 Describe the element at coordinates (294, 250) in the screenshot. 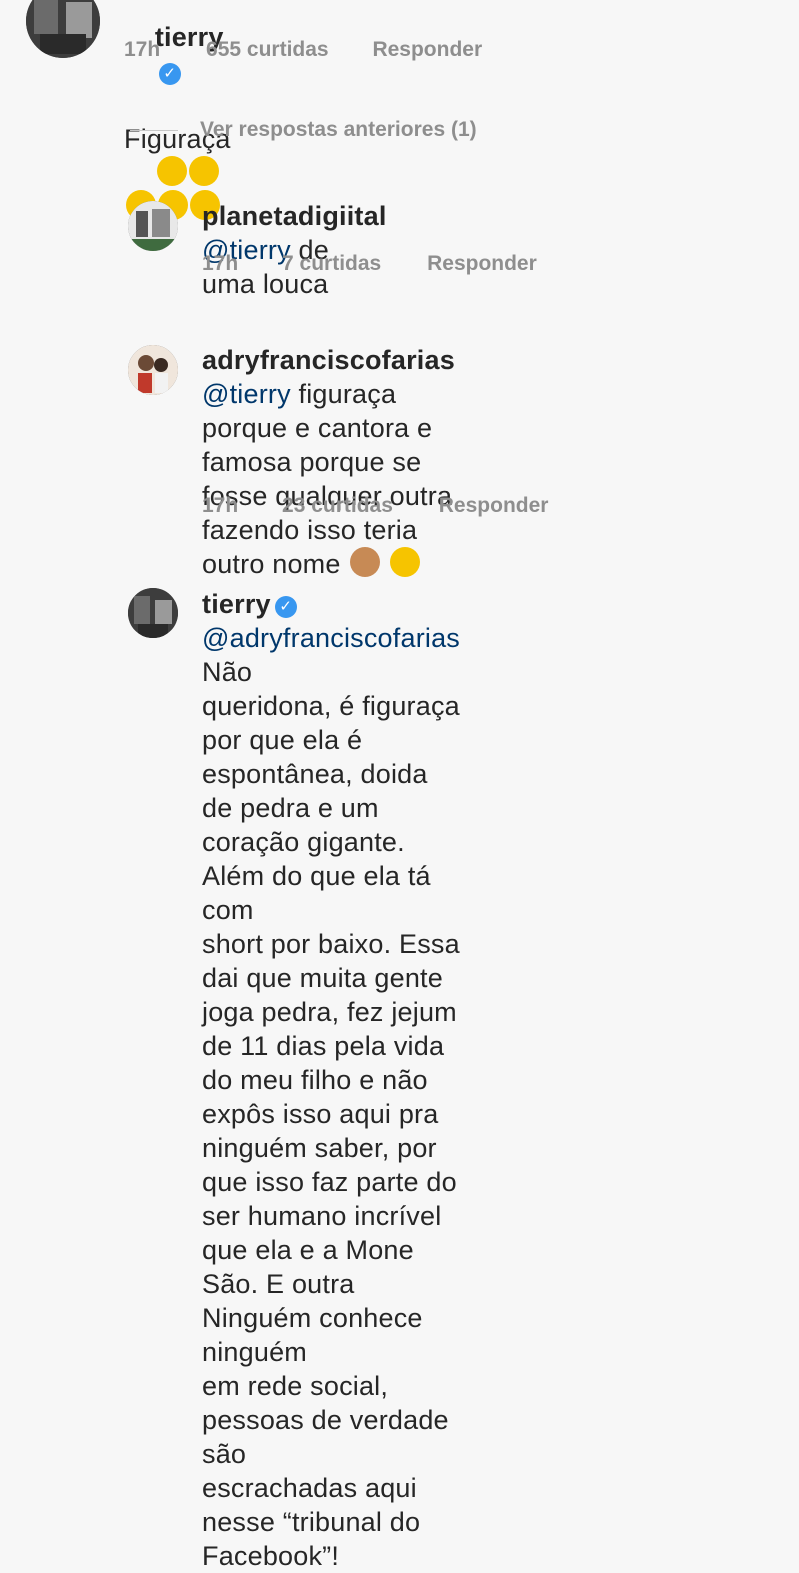

I see `comment-text: planetadigiital @tierry de uma louca` at that location.